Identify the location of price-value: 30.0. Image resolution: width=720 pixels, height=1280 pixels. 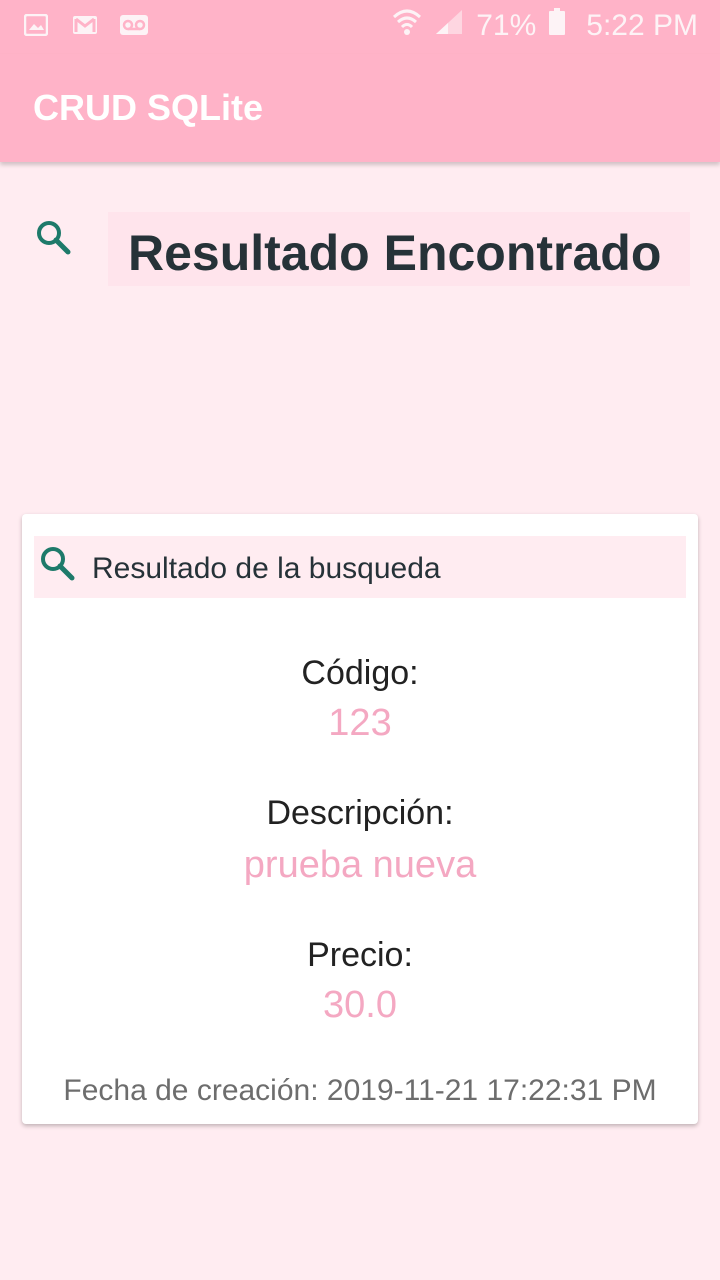
(360, 1005).